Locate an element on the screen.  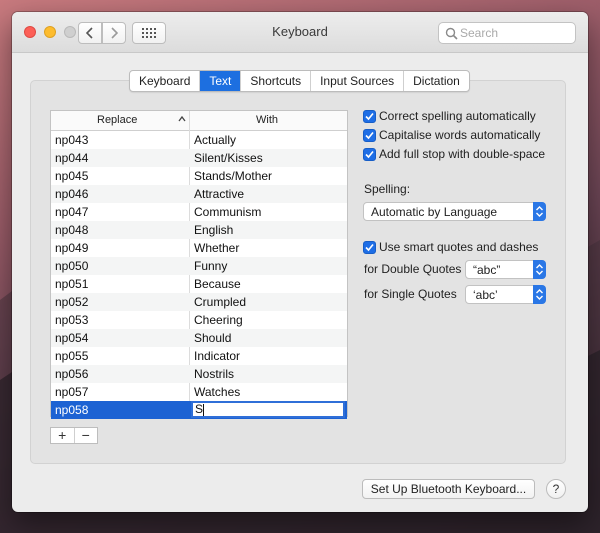
tab-keyboard: Keyboard is located at coordinates (165, 81).